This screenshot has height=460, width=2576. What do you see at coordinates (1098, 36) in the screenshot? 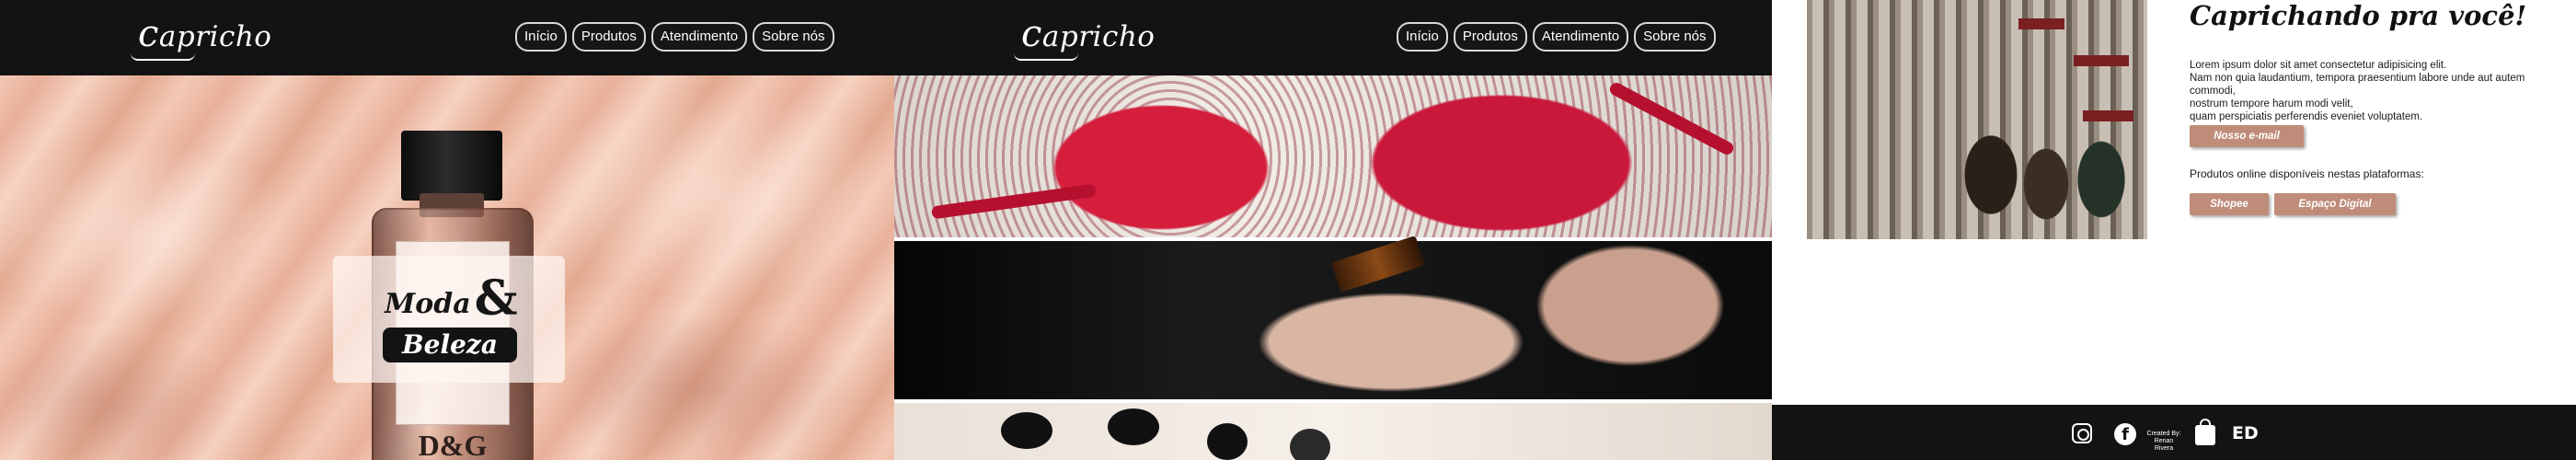
I see `brand-logo-text-products: apricho` at bounding box center [1098, 36].